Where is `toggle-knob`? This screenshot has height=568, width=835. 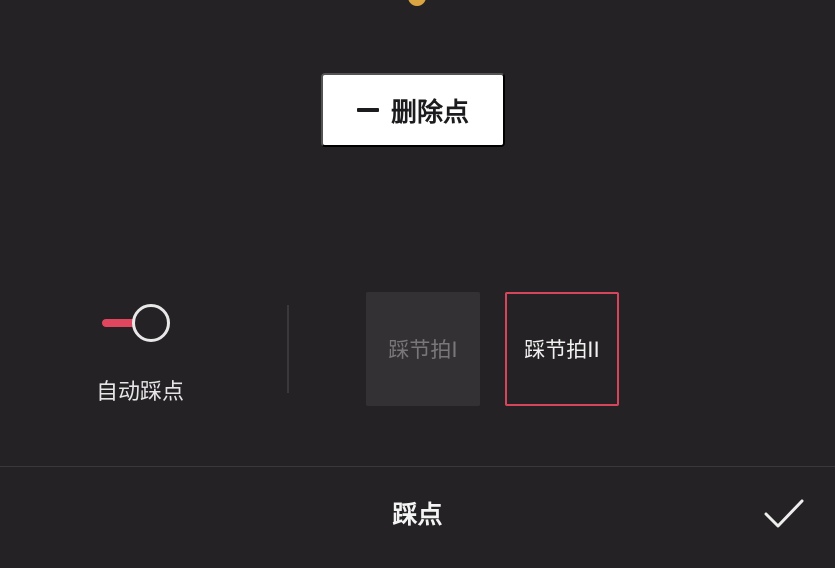
toggle-knob is located at coordinates (151, 323).